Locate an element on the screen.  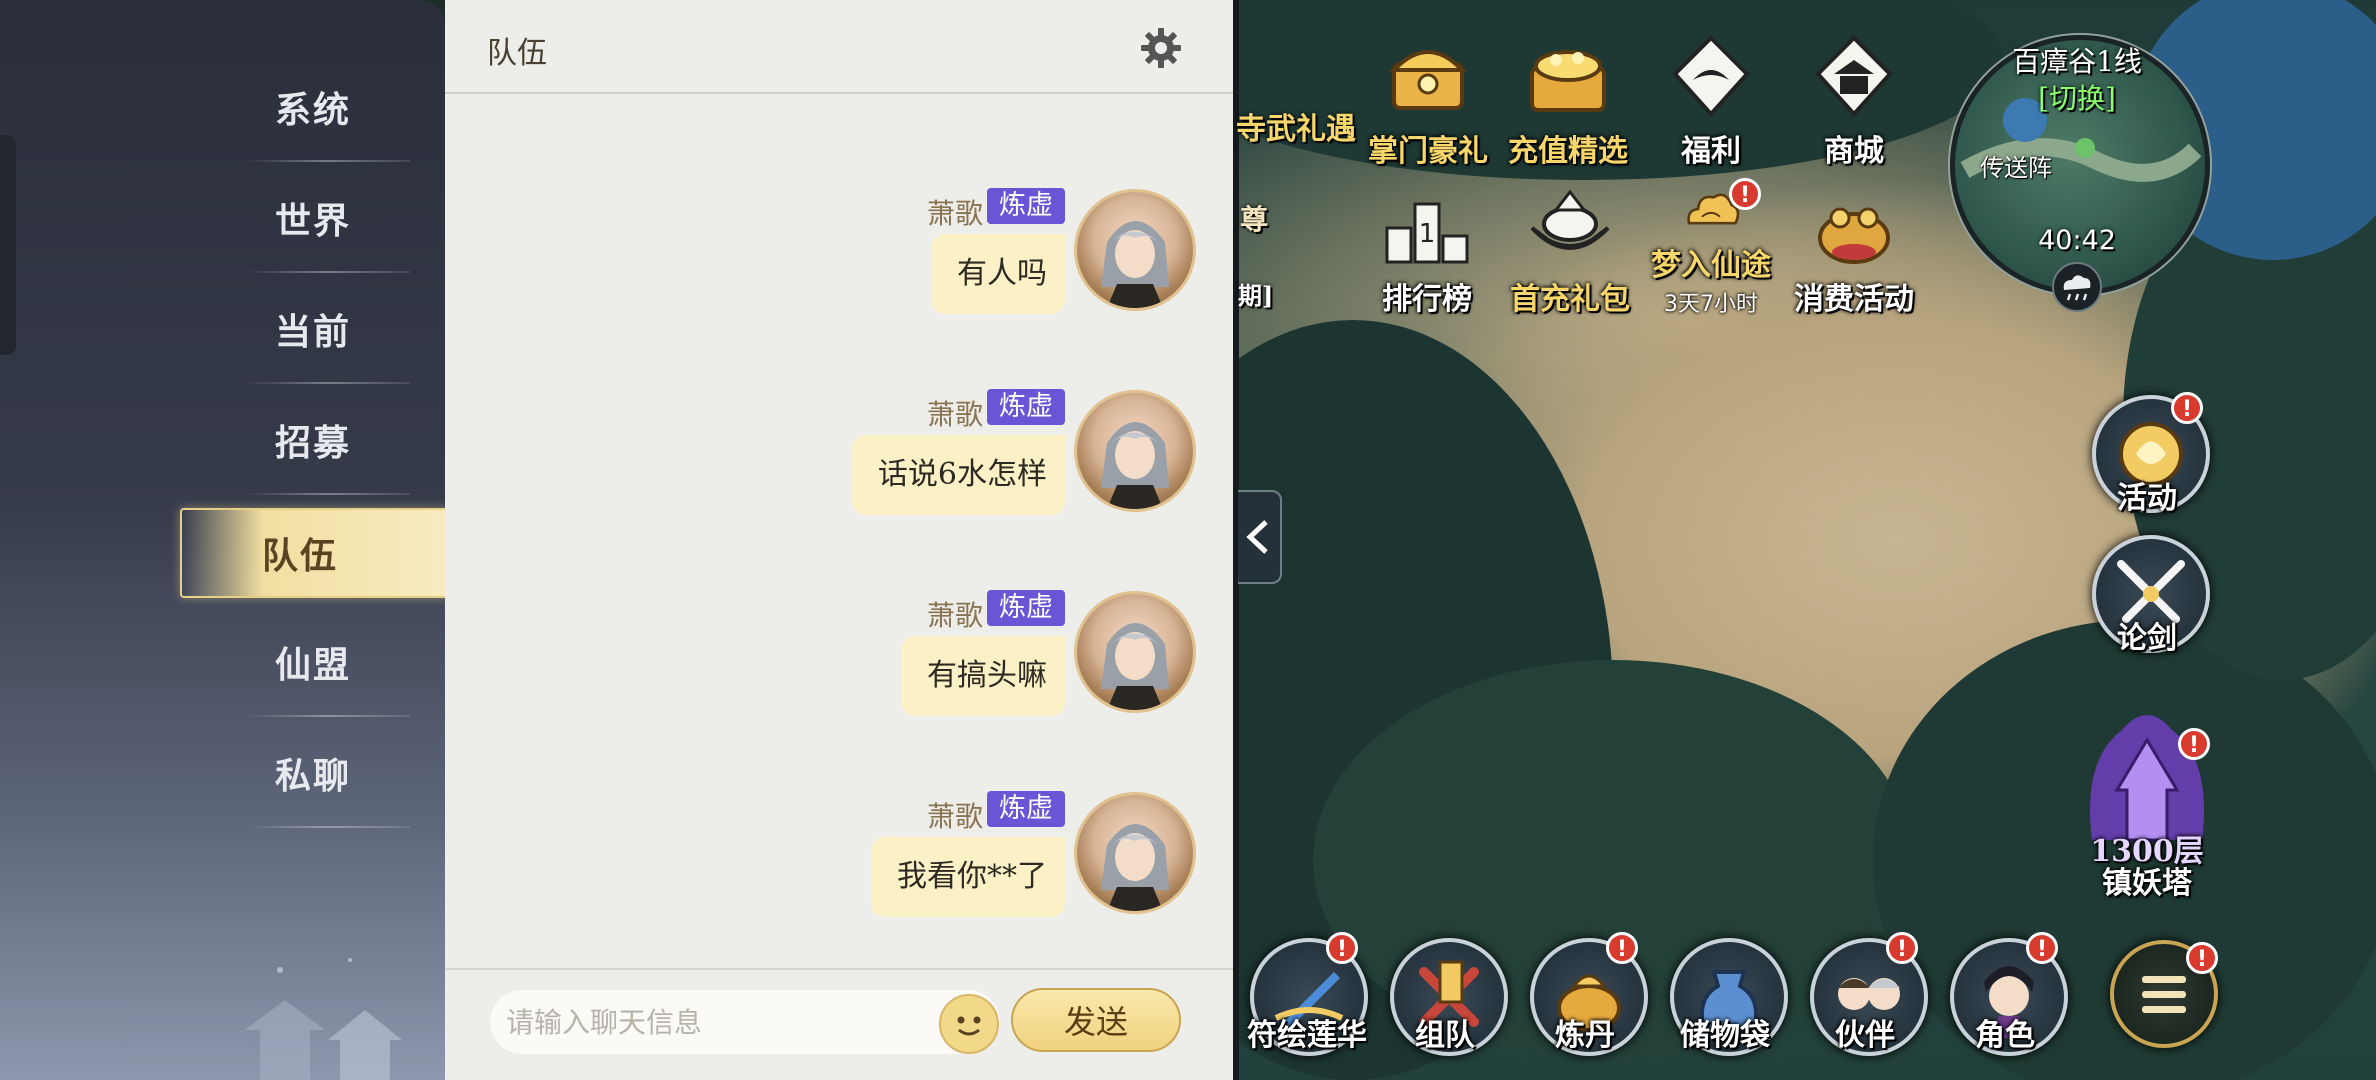
hud-label: 掌门豪礼 is located at coordinates (1428, 151).